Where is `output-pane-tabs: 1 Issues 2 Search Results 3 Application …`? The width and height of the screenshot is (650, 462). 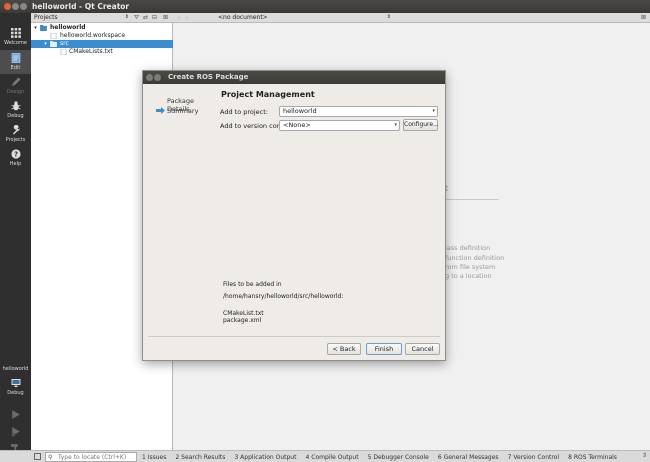
output-pane-tabs: 1 Issues 2 Search Results 3 Application … is located at coordinates (383, 457).